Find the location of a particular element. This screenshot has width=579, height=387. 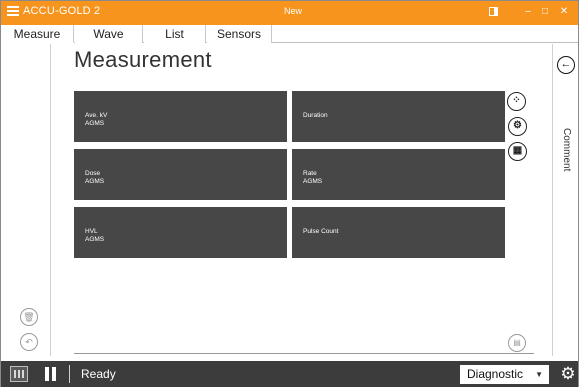

minimize-icon: – is located at coordinates (528, 12).